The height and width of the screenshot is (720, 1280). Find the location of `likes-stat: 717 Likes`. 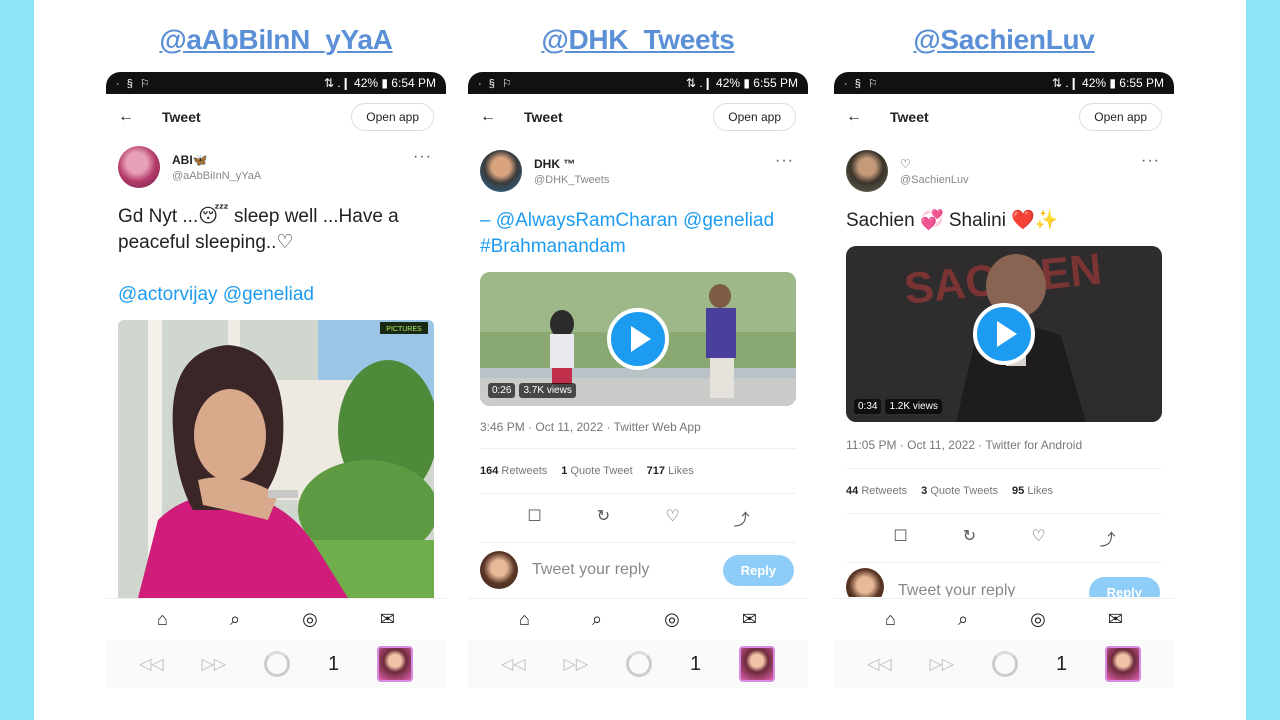

likes-stat: 717 Likes is located at coordinates (670, 471).